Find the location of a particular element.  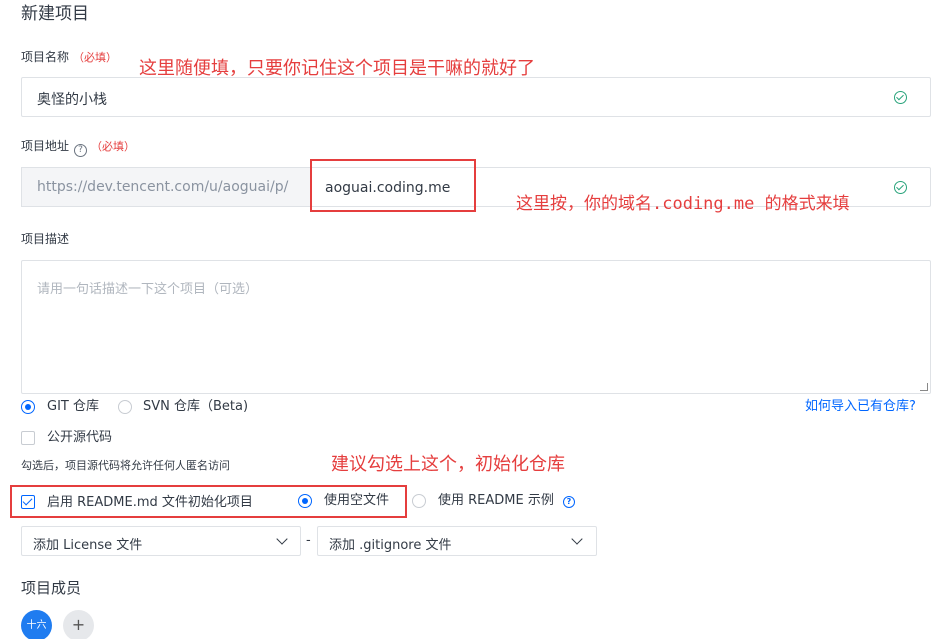

radio-readme-example-indicator is located at coordinates (419, 501).